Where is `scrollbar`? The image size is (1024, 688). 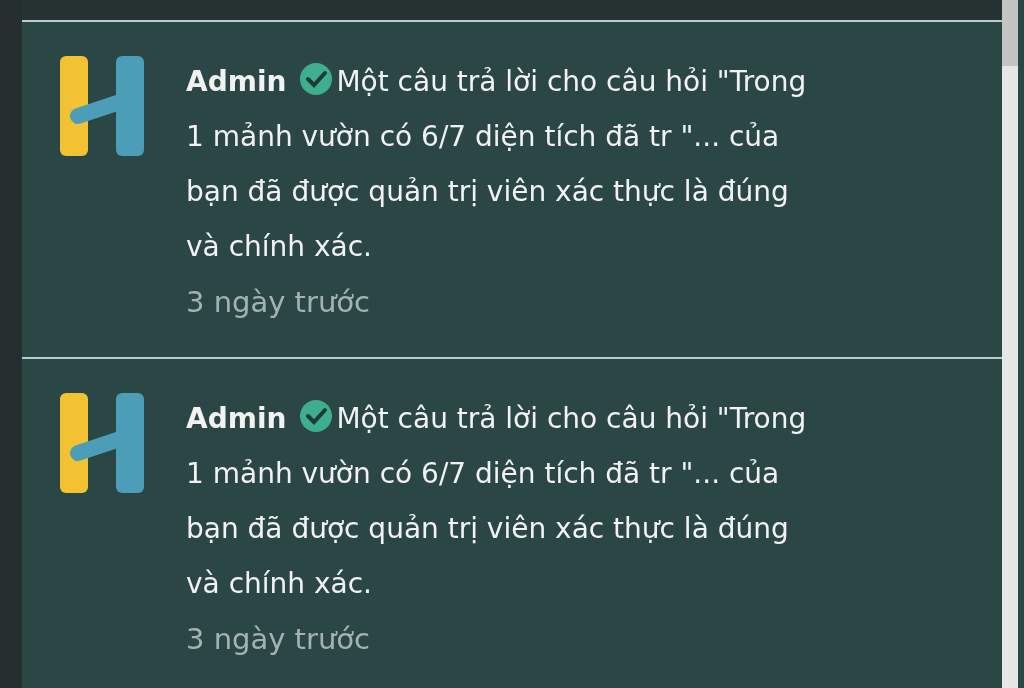 scrollbar is located at coordinates (1010, 344).